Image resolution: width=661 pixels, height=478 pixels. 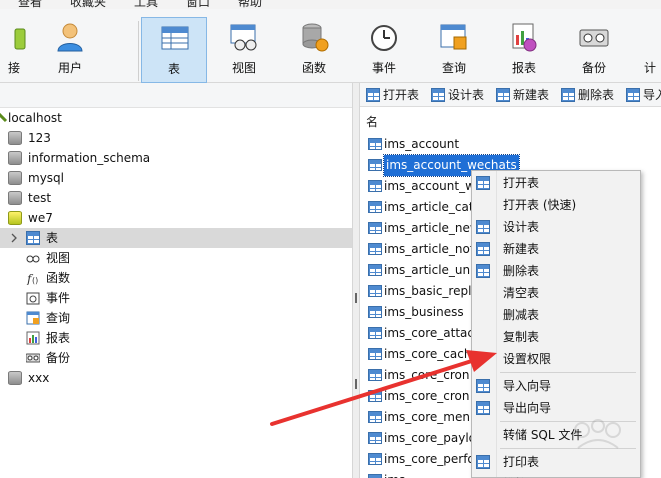 What do you see at coordinates (39, 378) in the screenshot?
I see `tree-db-label: xxx` at bounding box center [39, 378].